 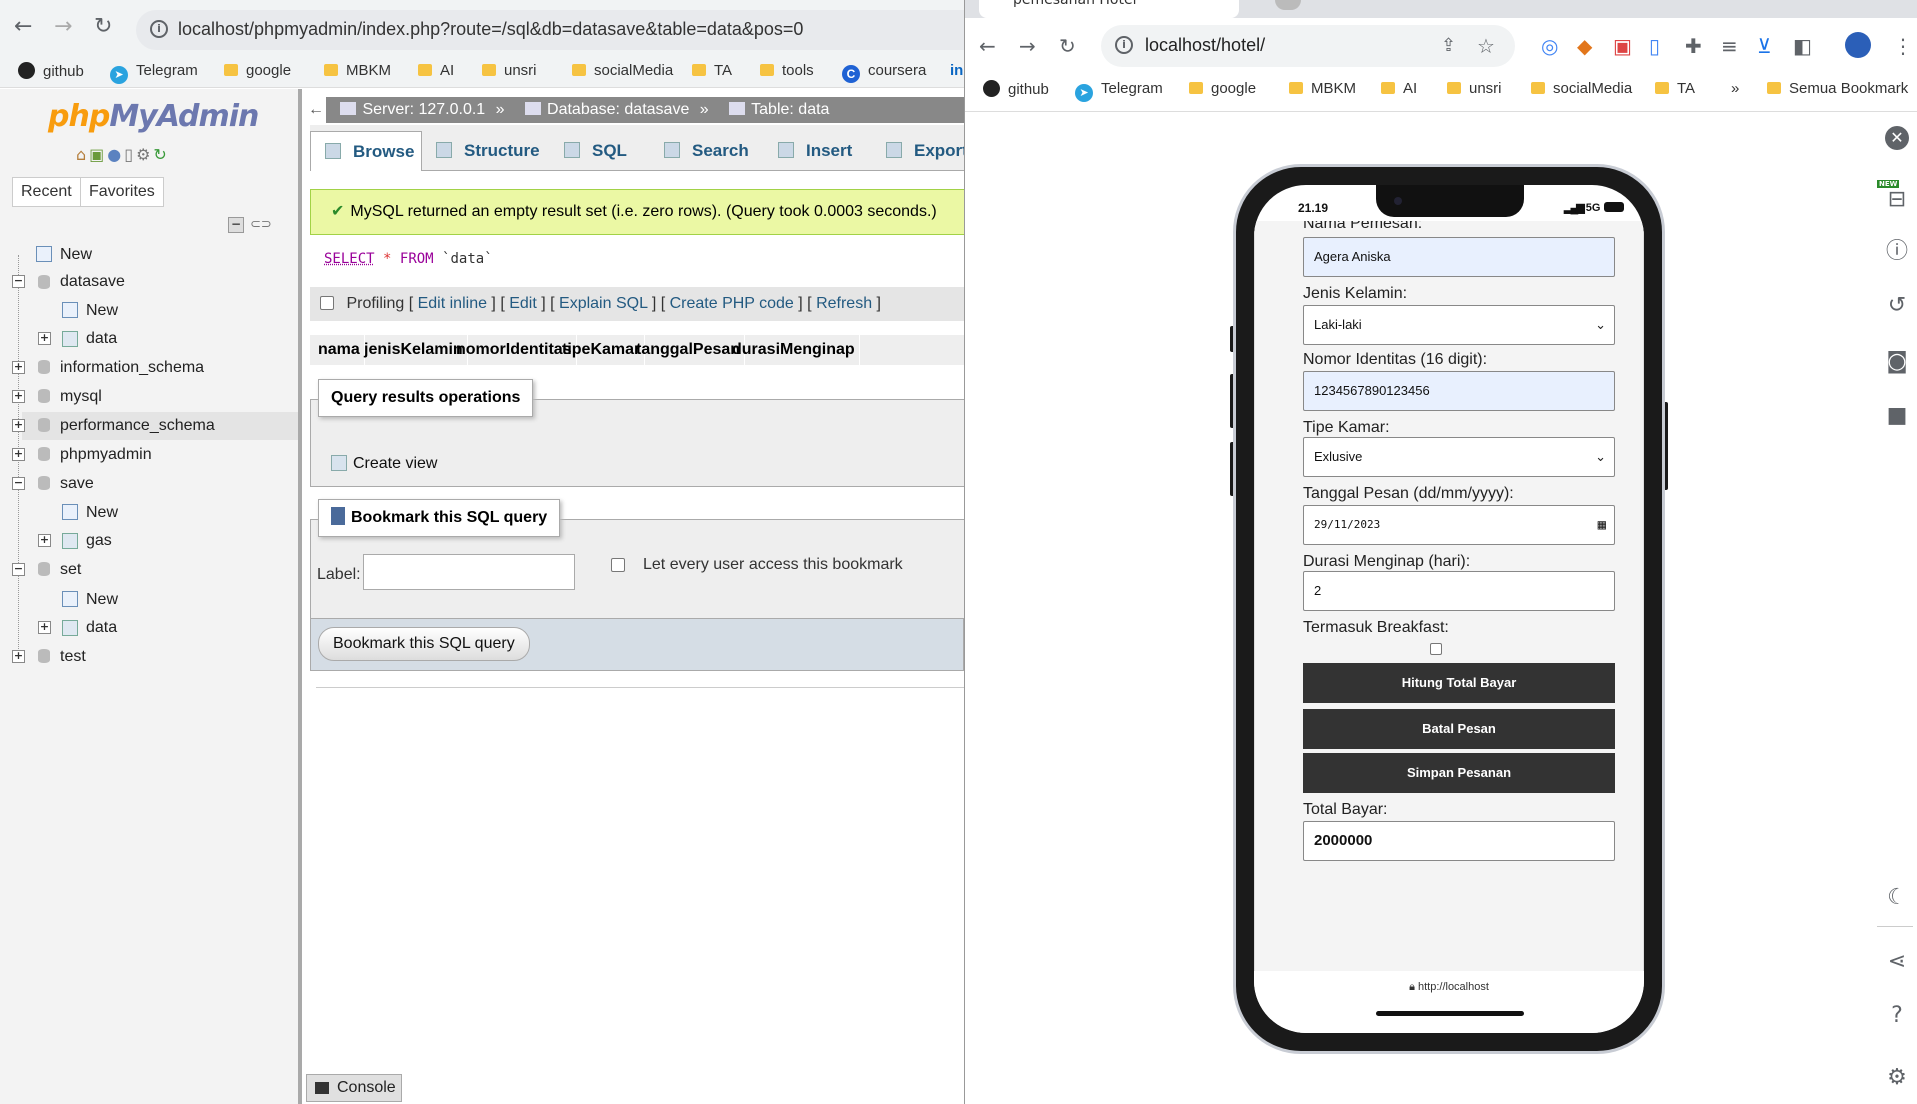 What do you see at coordinates (1459, 457) in the screenshot?
I see `tipe-kamar-select: Exlusive ⌄` at bounding box center [1459, 457].